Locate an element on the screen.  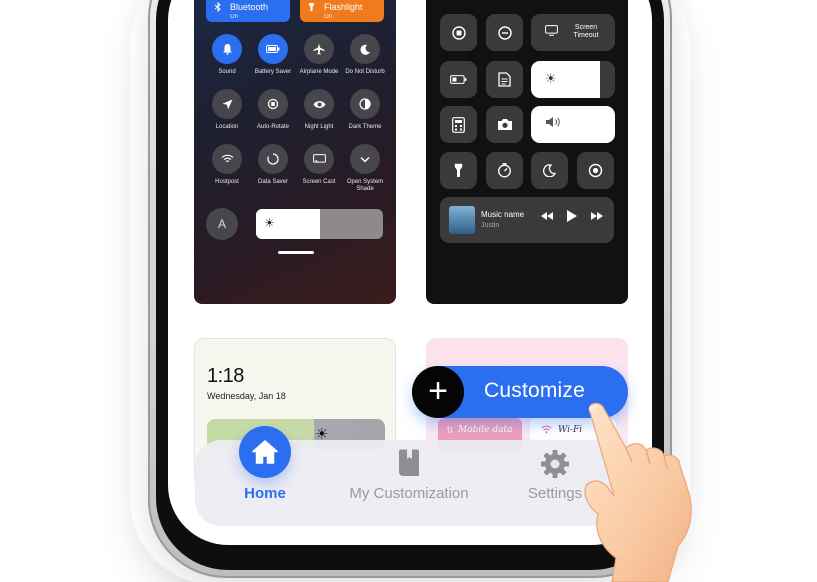
toggle-label: Airplane Mode is located at coordinates (319, 72).